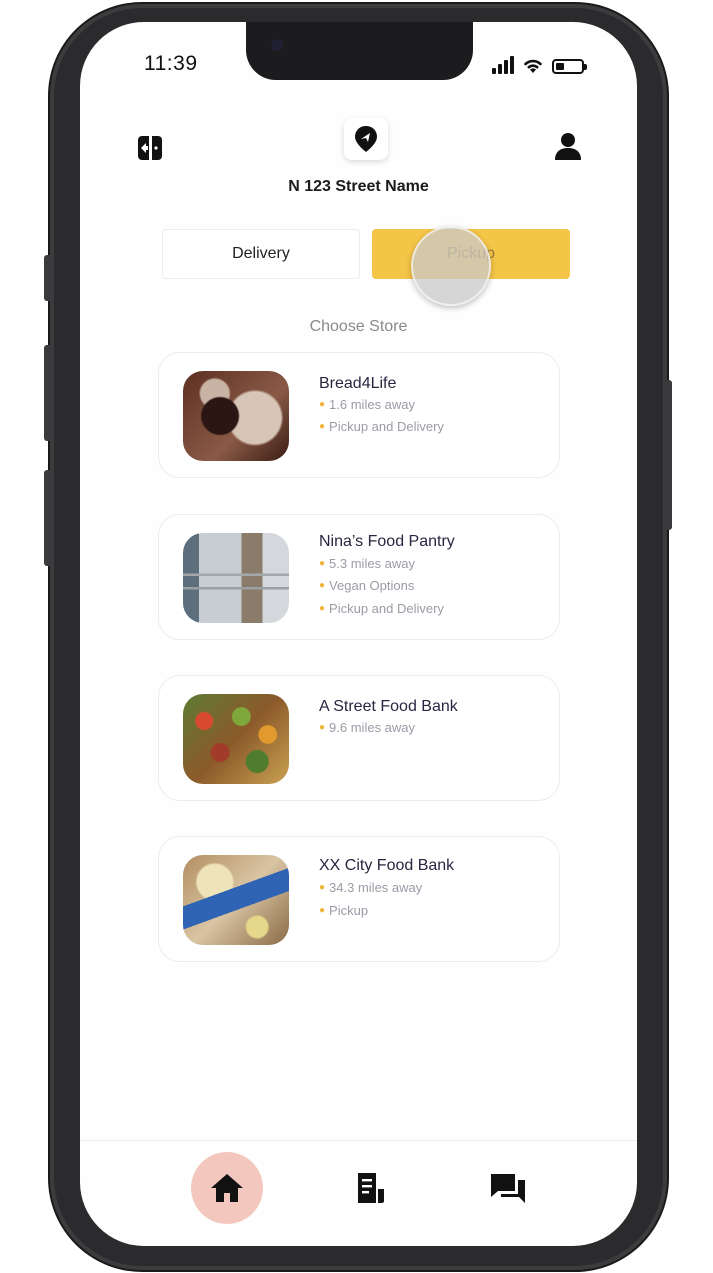 This screenshot has height=1273, width=713. I want to click on nav-messages-button, so click(508, 1188).